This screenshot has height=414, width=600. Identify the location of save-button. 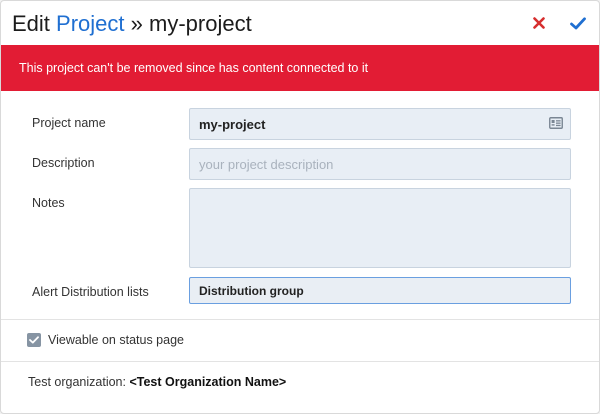
(578, 23).